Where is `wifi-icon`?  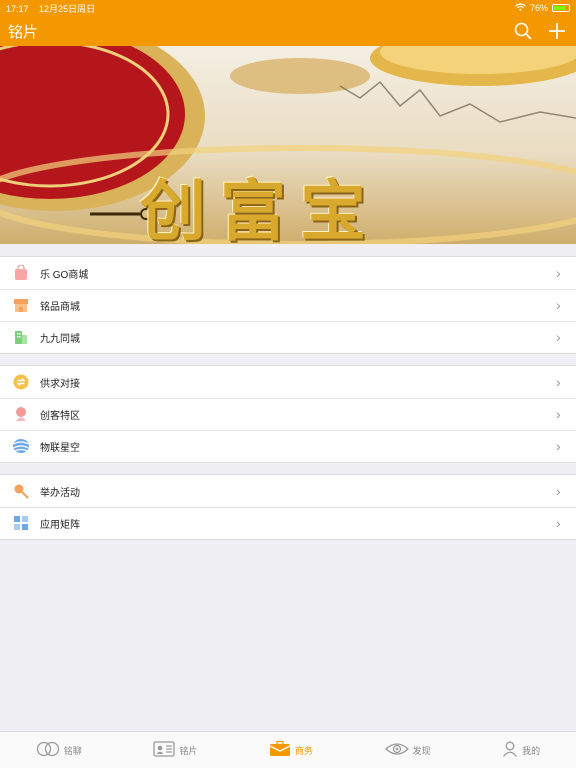 wifi-icon is located at coordinates (520, 8).